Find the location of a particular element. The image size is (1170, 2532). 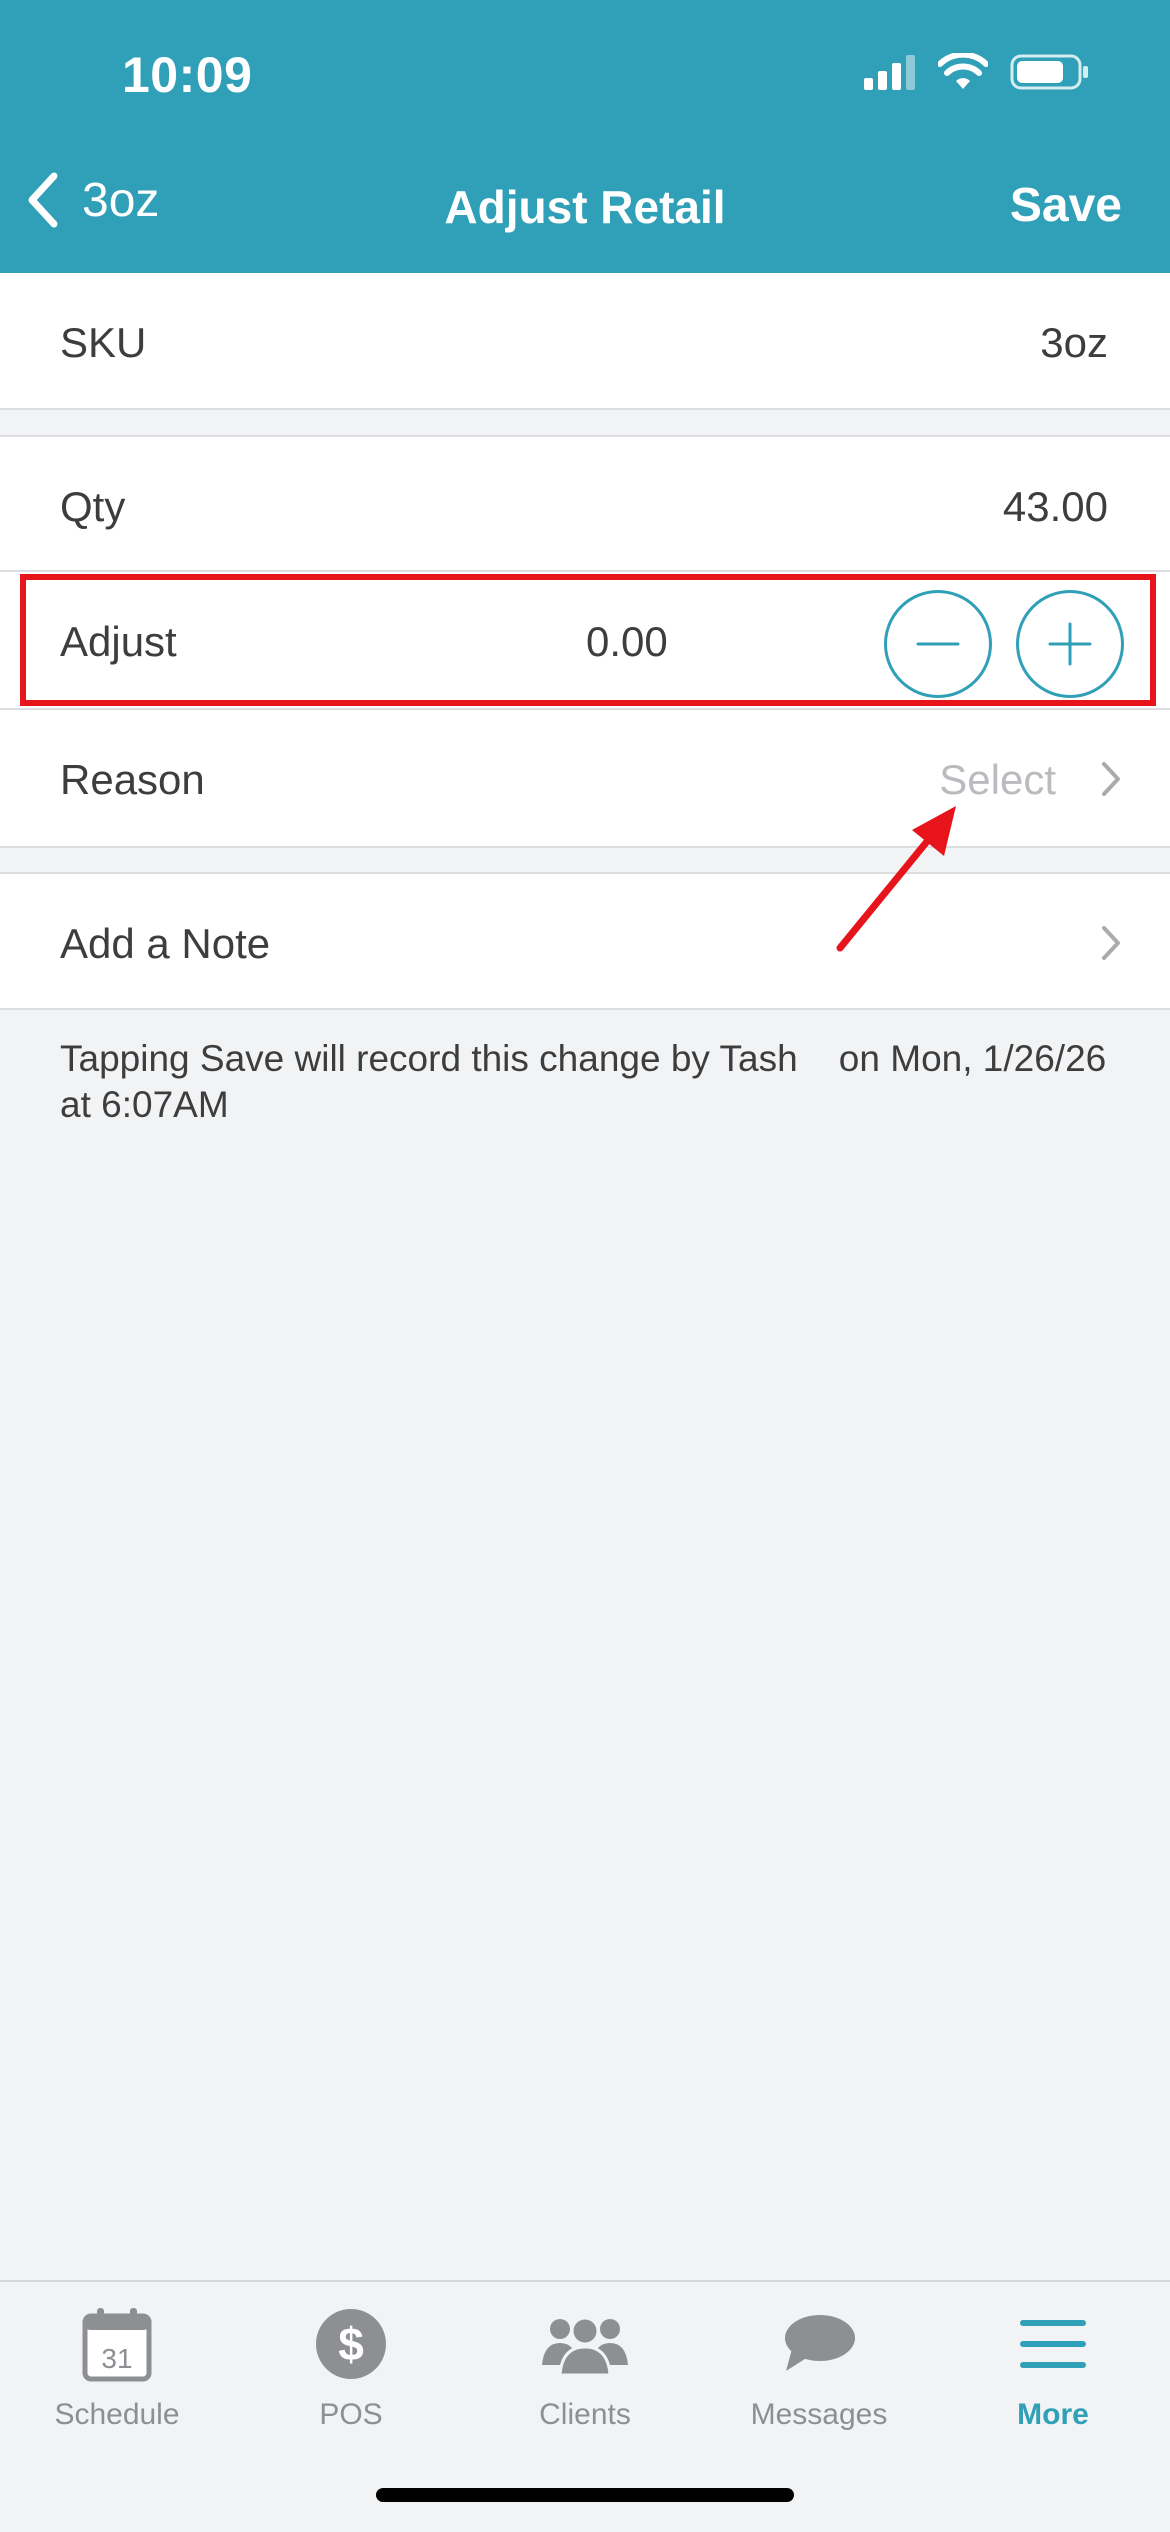

sku-row: SKU 3oz is located at coordinates (585, 341).